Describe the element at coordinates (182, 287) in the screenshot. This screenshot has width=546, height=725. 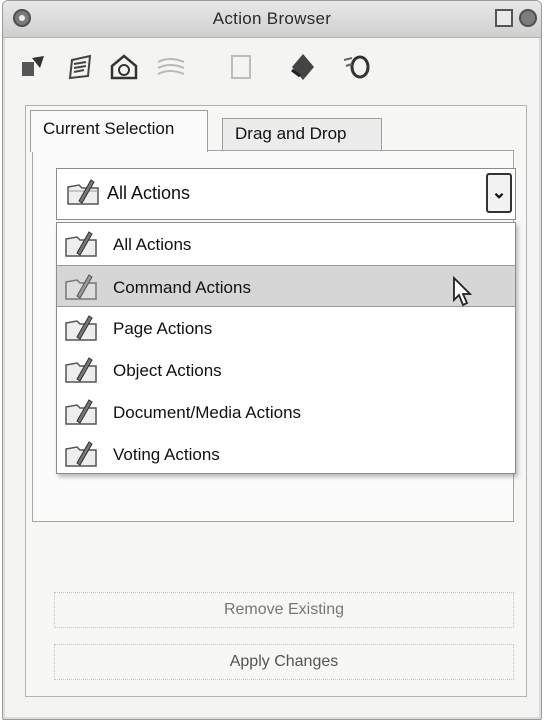
I see `option-label: Command Actions` at that location.